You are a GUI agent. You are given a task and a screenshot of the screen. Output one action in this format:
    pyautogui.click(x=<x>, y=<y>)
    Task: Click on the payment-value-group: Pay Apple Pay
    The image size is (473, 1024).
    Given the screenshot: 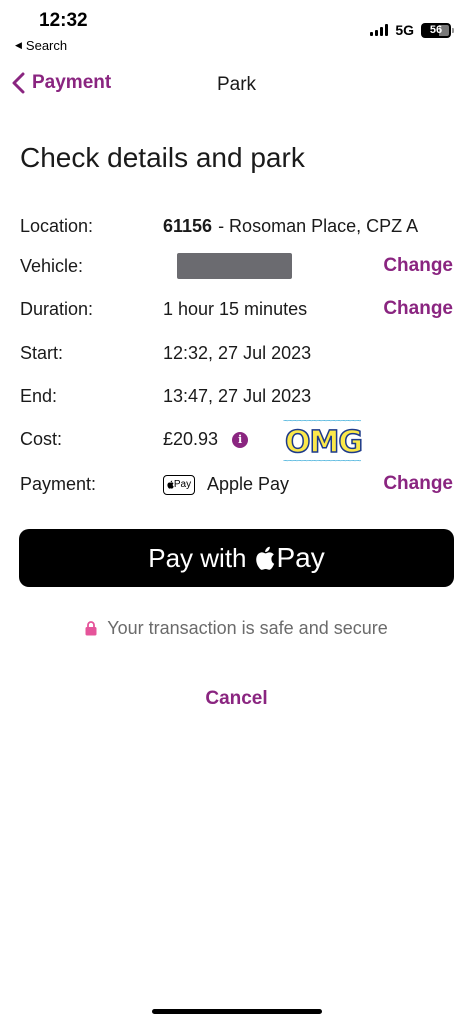 What is the action you would take?
    pyautogui.click(x=226, y=484)
    